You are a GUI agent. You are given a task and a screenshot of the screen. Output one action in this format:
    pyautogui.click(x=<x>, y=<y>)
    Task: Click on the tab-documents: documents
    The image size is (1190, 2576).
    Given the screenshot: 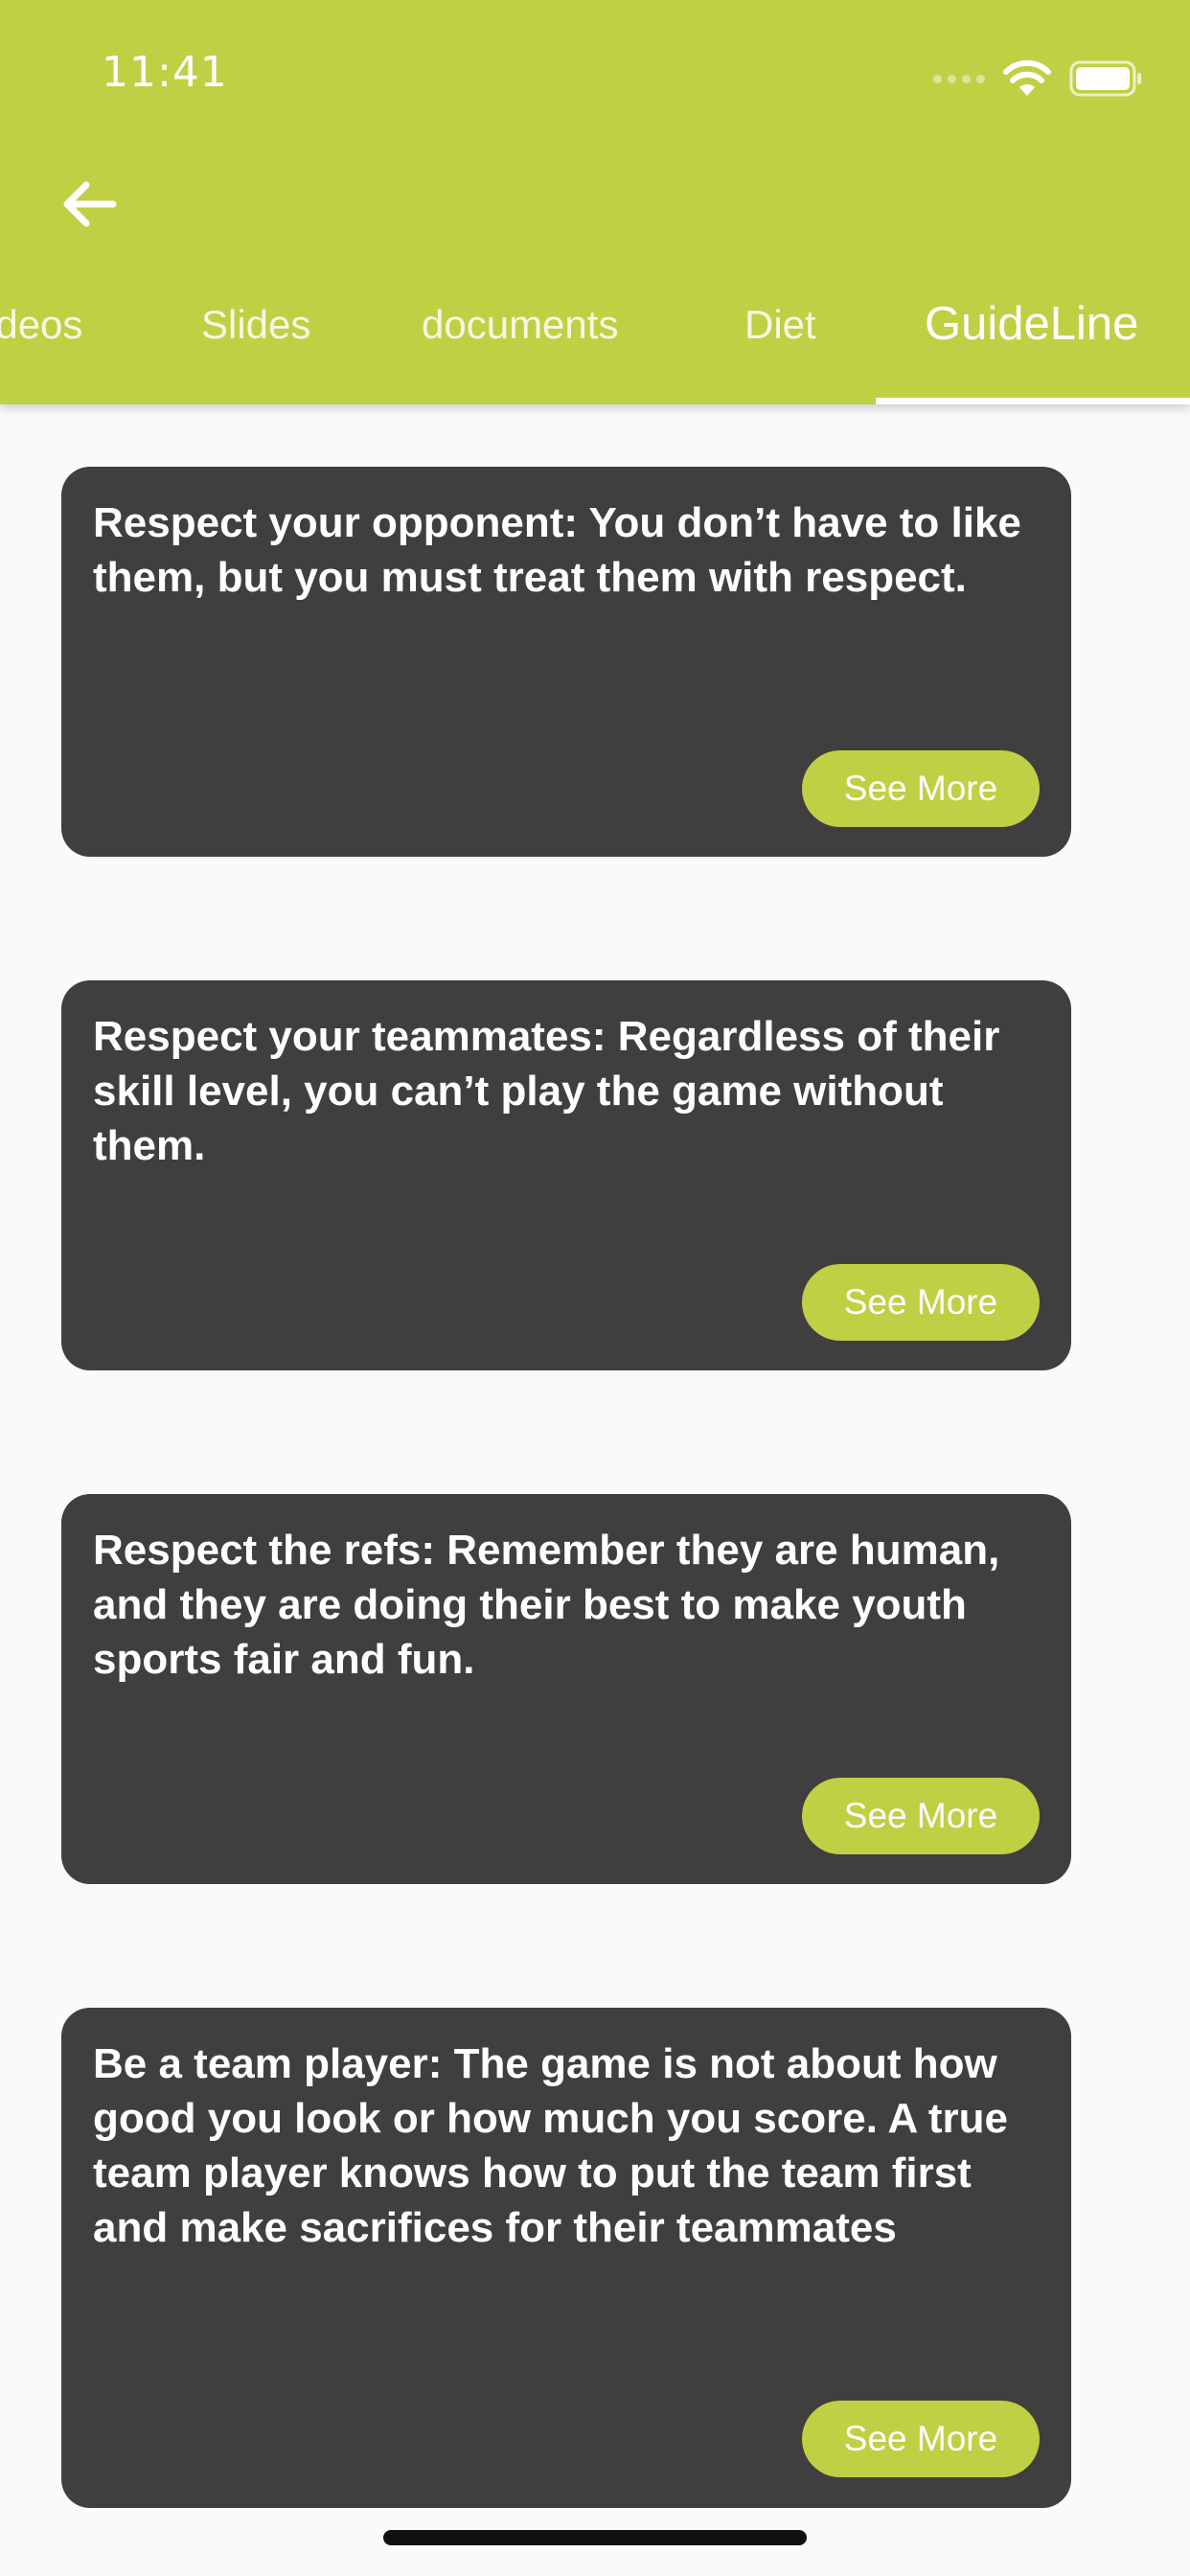 What is the action you would take?
    pyautogui.click(x=520, y=325)
    